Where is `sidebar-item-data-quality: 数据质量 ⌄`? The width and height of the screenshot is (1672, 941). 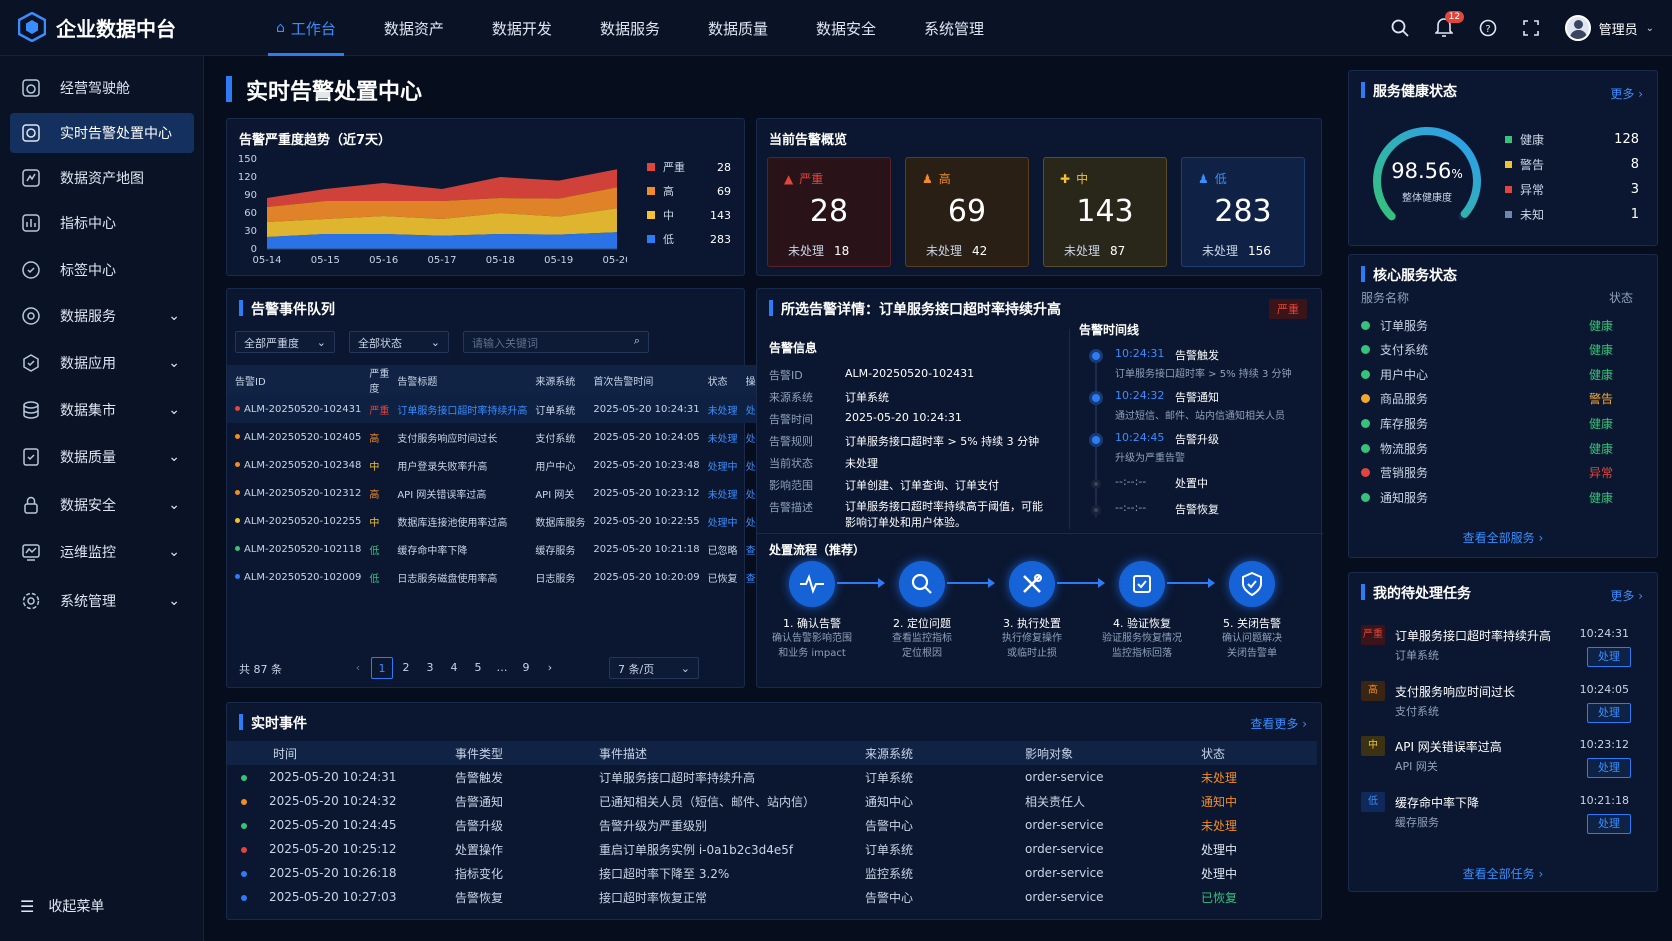
sidebar-item-data-quality: 数据质量 ⌄ is located at coordinates (102, 457).